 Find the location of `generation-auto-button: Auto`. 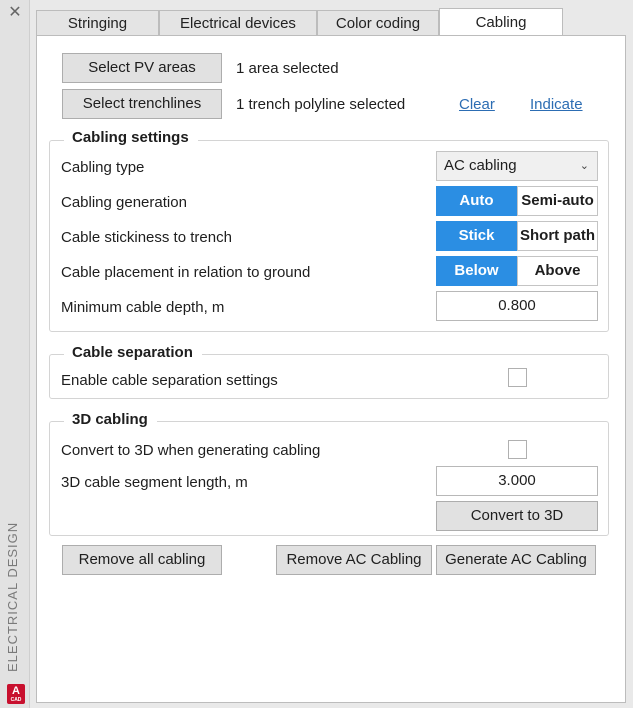

generation-auto-button: Auto is located at coordinates (476, 201).